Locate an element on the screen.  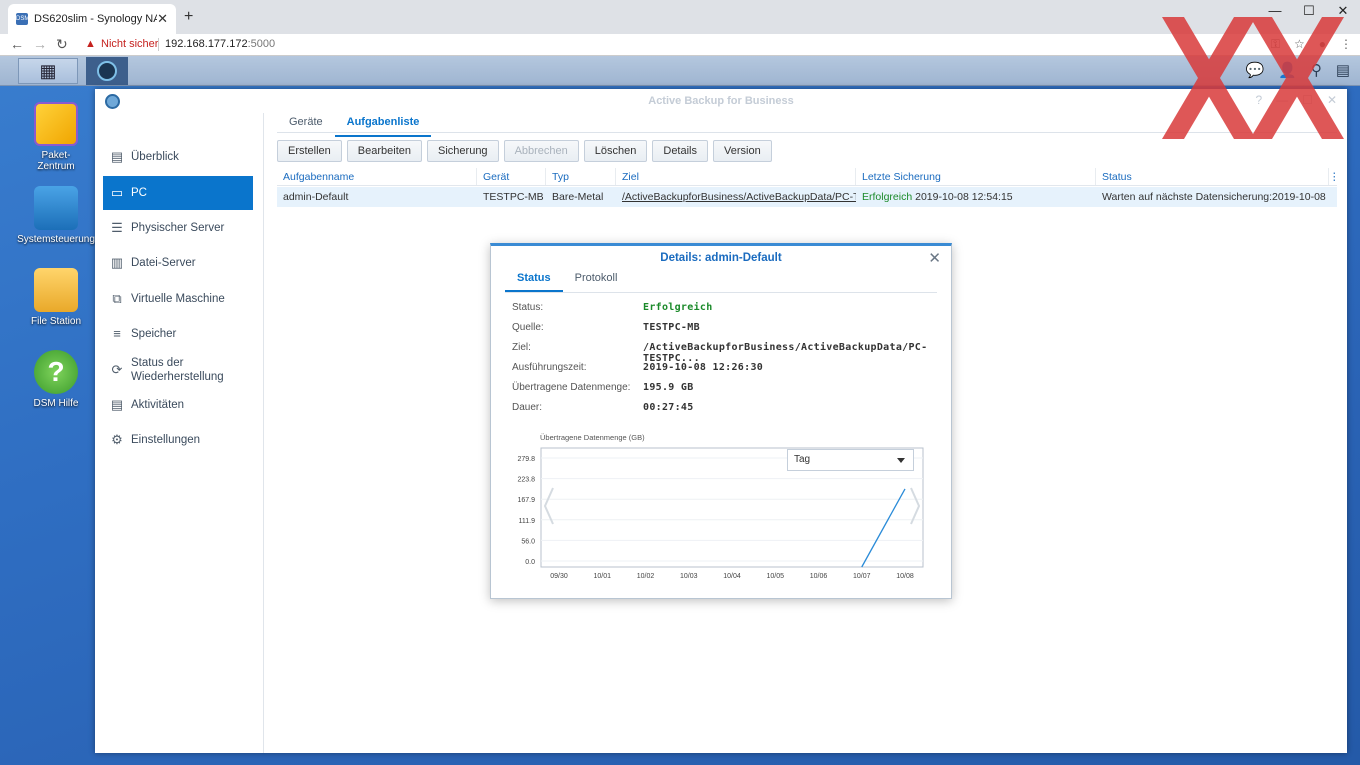
profile-icon: ● is located at coordinates (1322, 44).